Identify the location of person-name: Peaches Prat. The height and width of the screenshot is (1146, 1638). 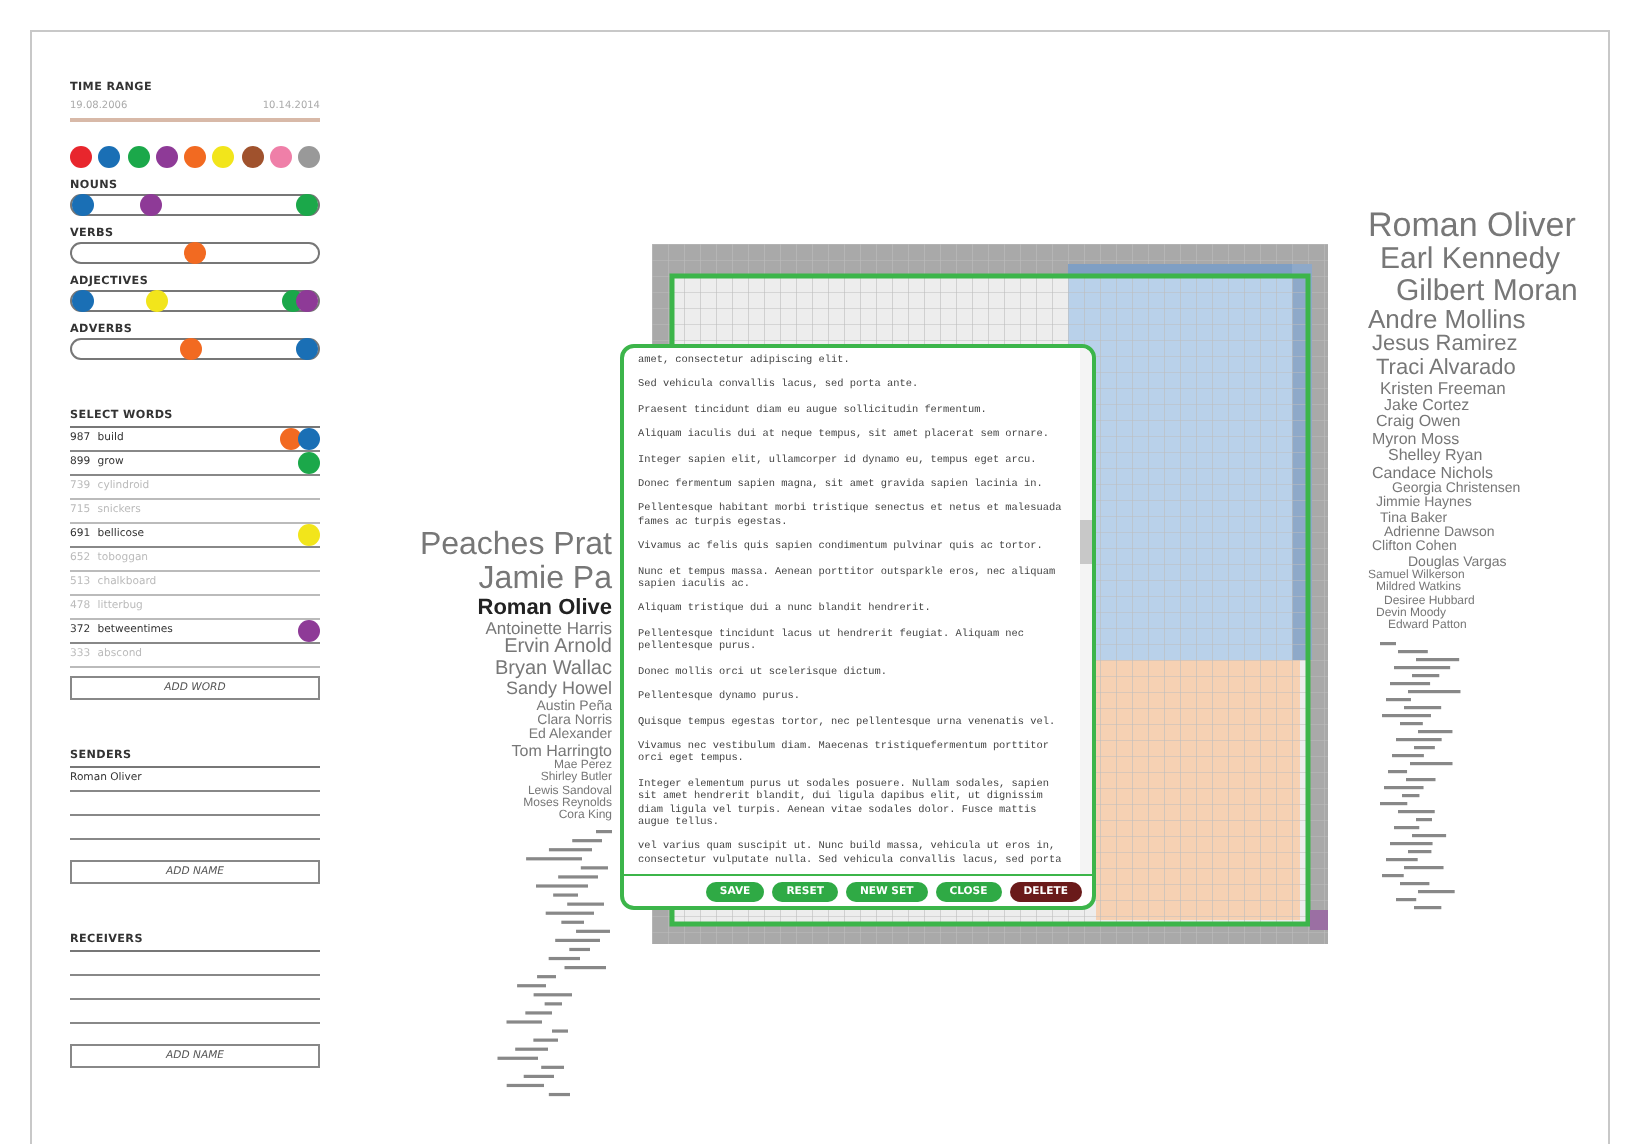
(515, 547).